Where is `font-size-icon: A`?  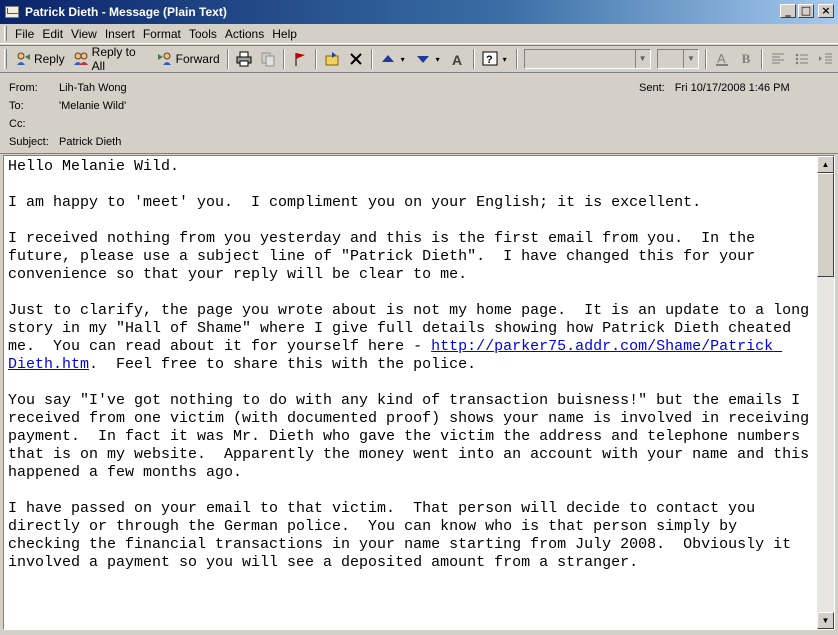
font-size-icon: A is located at coordinates (458, 59).